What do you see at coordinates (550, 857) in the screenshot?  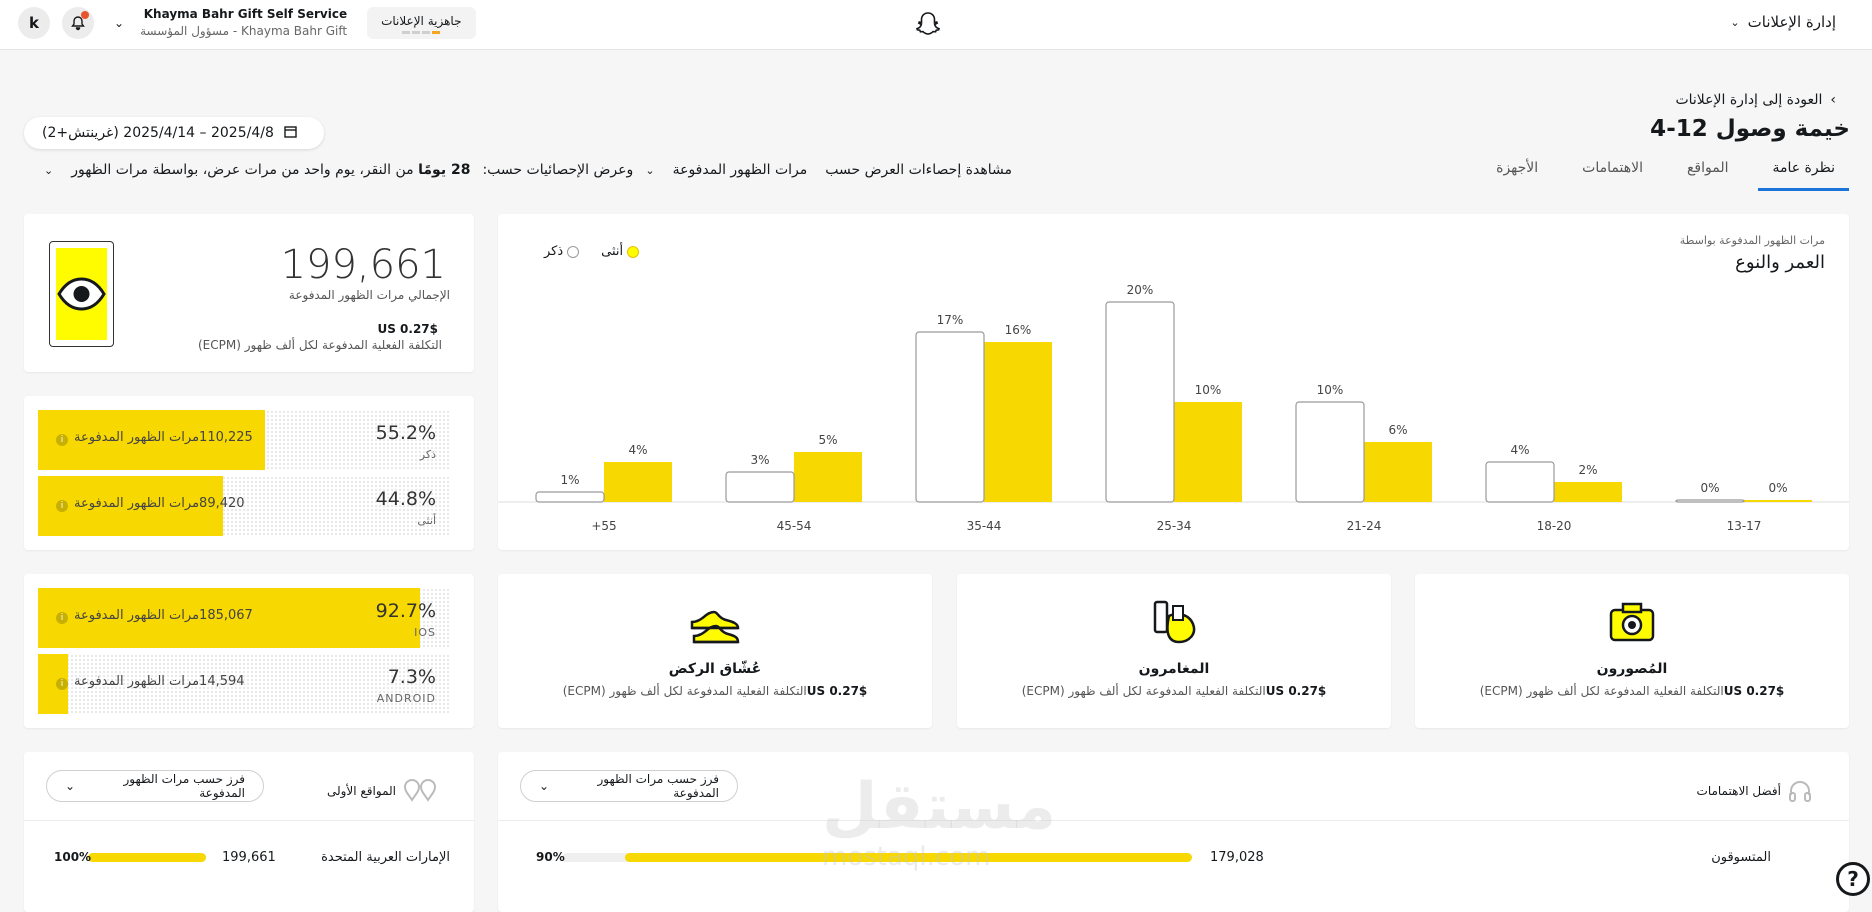 I see `interest-row-pct: 90%` at bounding box center [550, 857].